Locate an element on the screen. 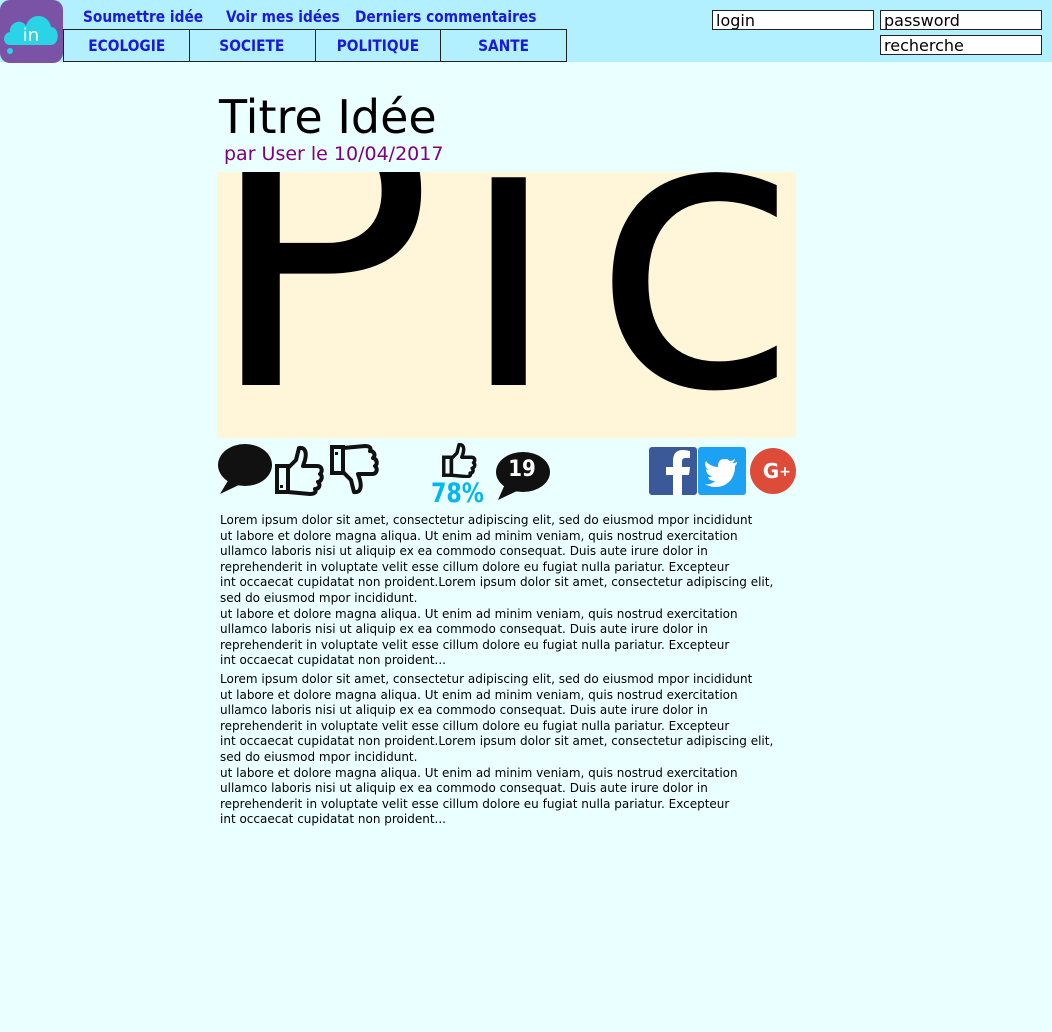 This screenshot has width=1052, height=1032. password-input is located at coordinates (961, 20).